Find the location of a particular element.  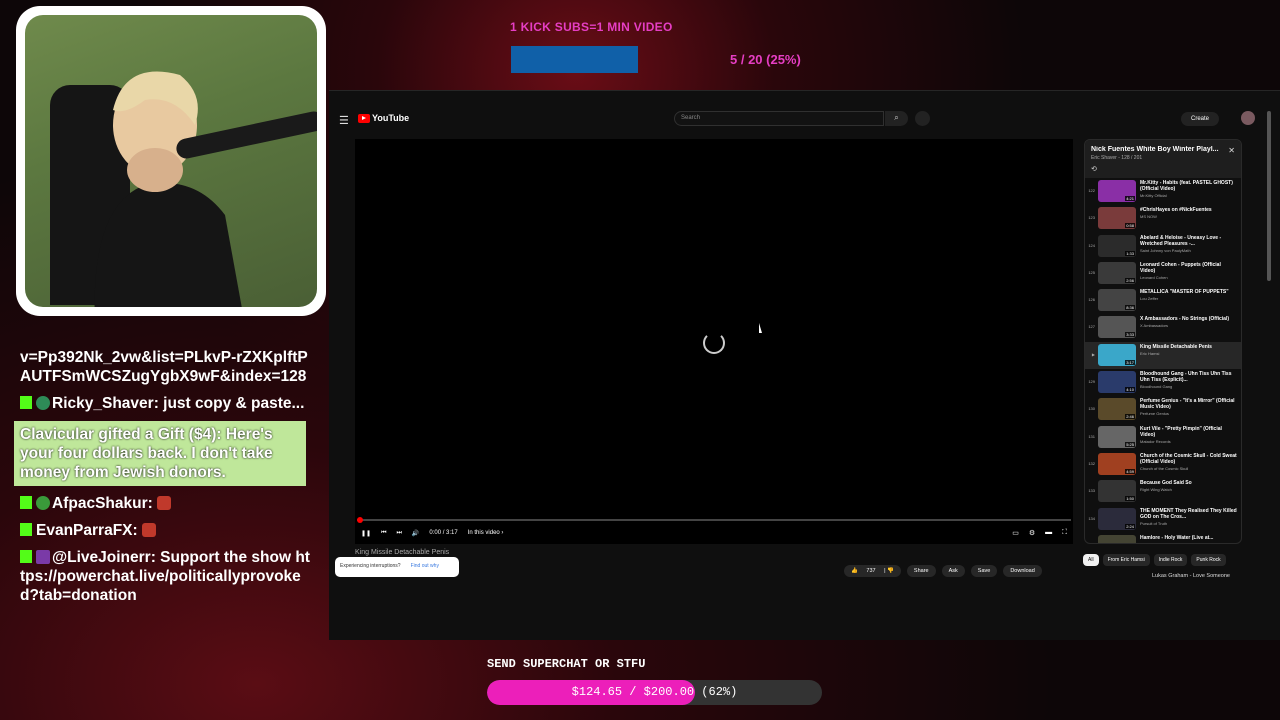

share-button: Share is located at coordinates (921, 571).